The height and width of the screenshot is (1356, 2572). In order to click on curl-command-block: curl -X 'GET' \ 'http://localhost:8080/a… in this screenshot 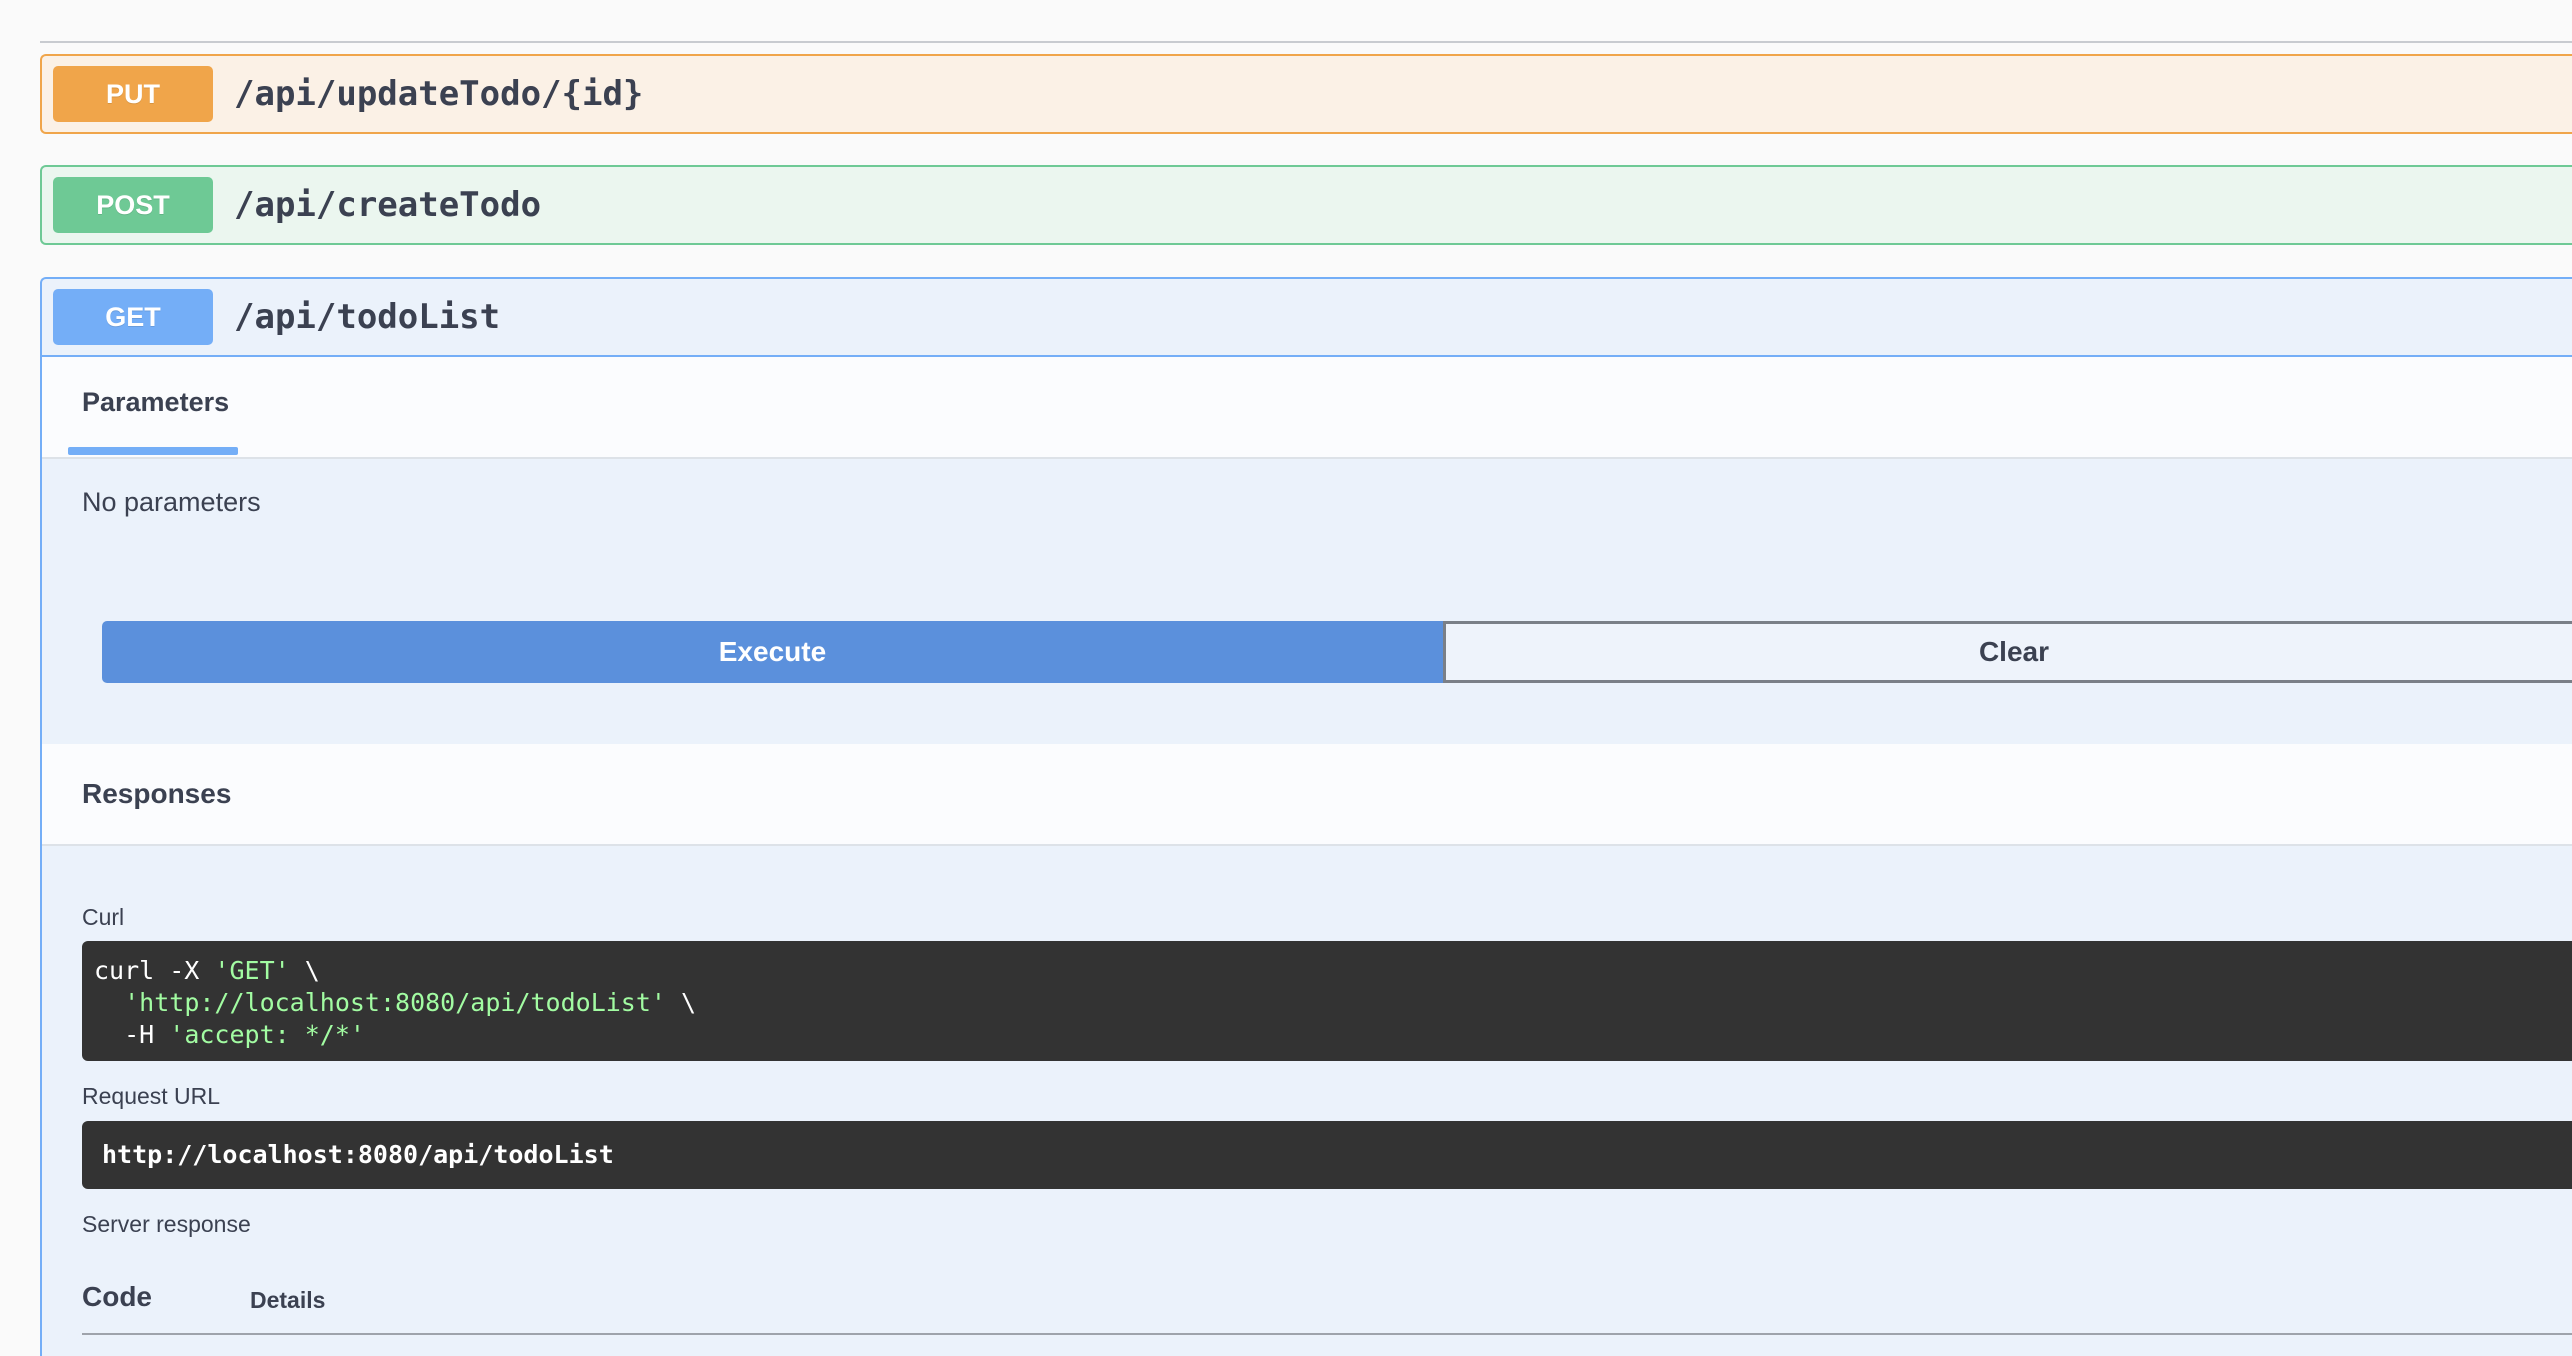, I will do `click(1327, 1001)`.